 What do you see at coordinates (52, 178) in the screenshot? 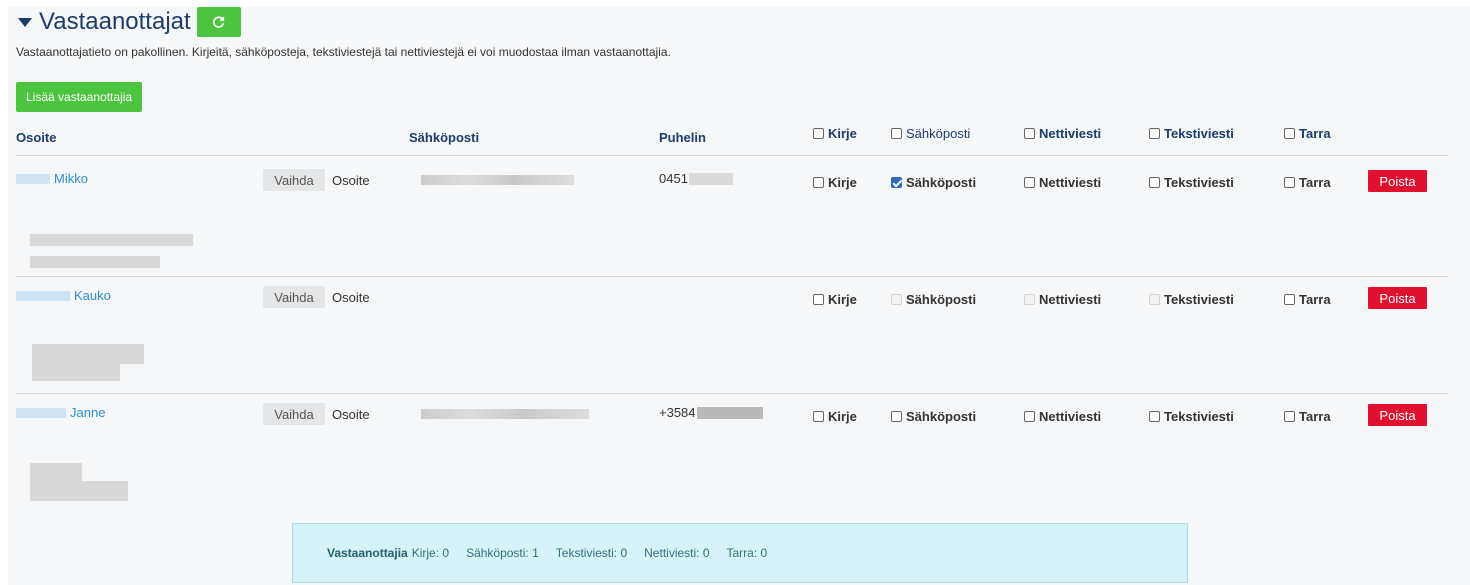
I see `recipient-name-link: Mikko` at bounding box center [52, 178].